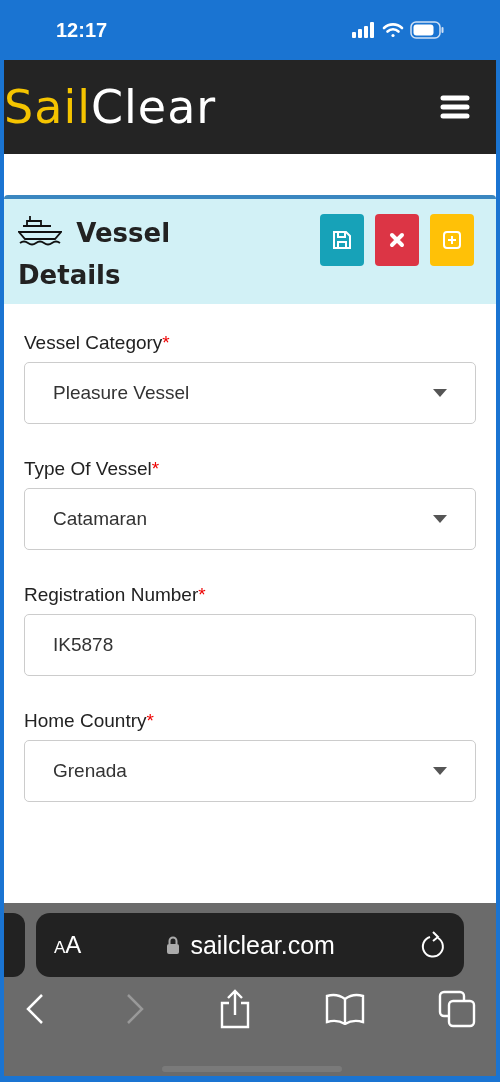 This screenshot has height=1082, width=500. I want to click on signal-icon, so click(364, 30).